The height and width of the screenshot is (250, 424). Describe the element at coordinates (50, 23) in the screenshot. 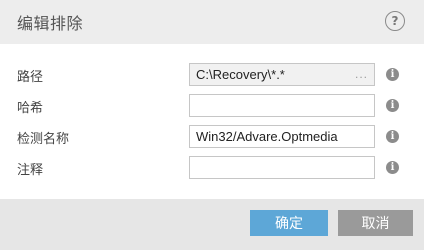

I see `dialog-title: 编辑排除` at that location.